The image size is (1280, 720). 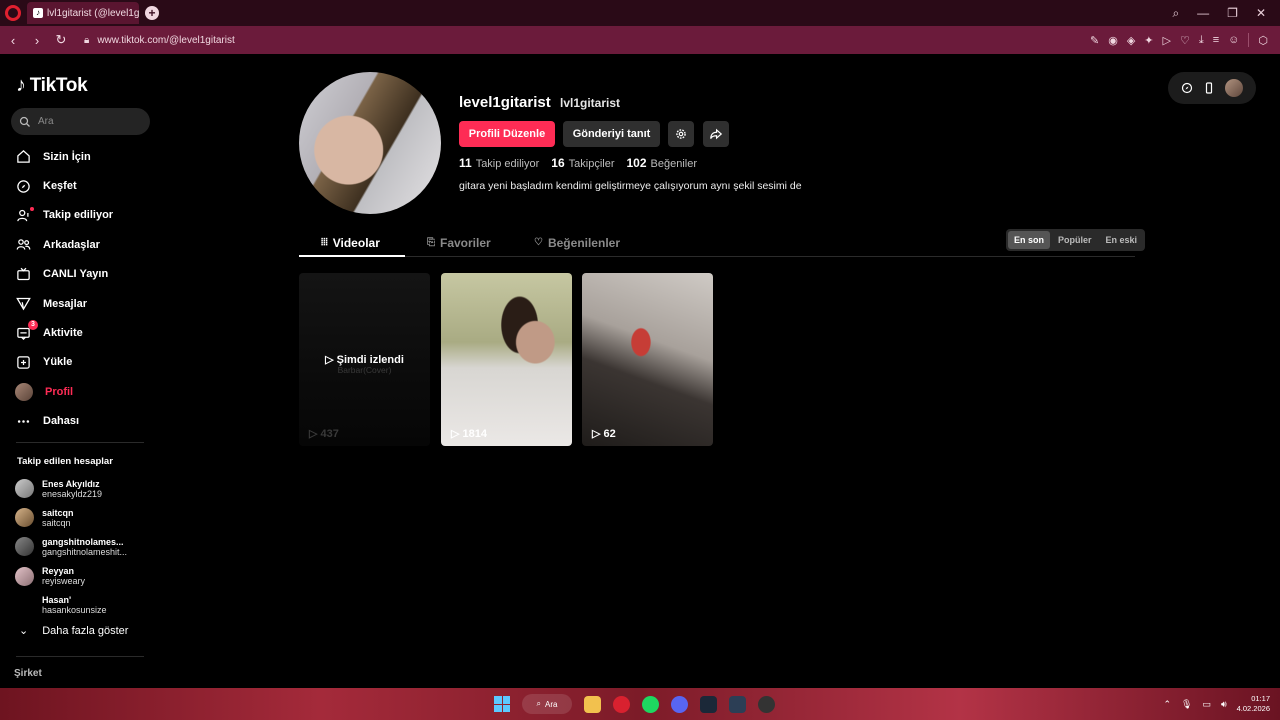 What do you see at coordinates (57, 600) in the screenshot?
I see `account-name: Hasan'` at bounding box center [57, 600].